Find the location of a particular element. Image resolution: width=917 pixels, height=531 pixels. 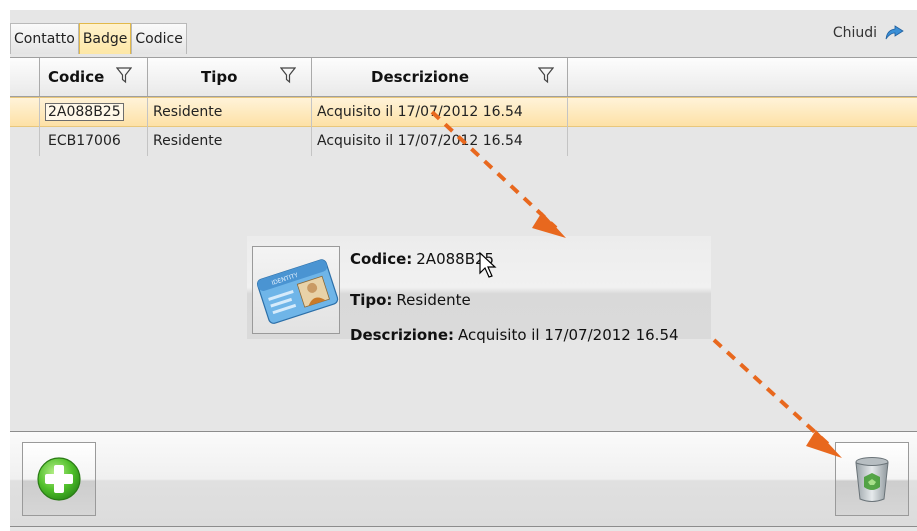

add-button is located at coordinates (59, 479).